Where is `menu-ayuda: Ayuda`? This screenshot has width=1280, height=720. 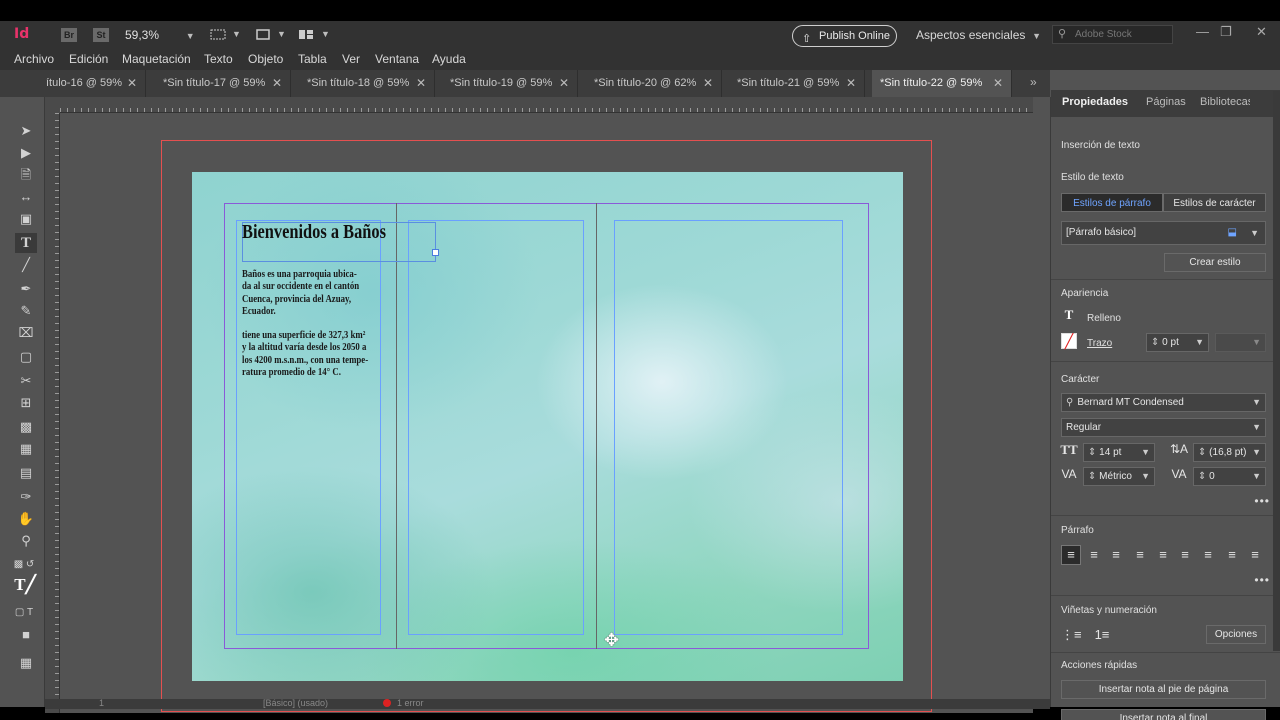
menu-ayuda: Ayuda is located at coordinates (449, 59).